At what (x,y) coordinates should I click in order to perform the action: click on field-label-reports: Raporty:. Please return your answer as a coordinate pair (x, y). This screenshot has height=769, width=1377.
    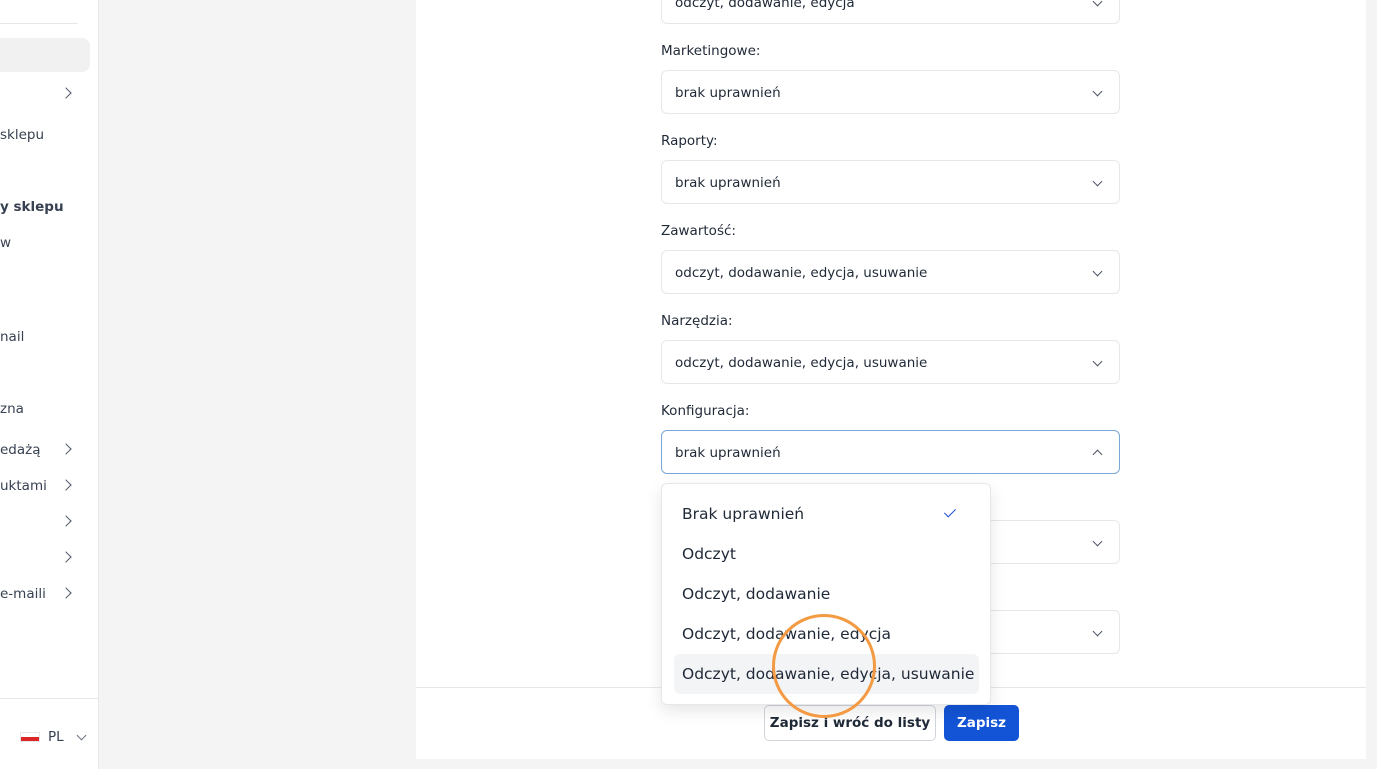
    Looking at the image, I should click on (689, 141).